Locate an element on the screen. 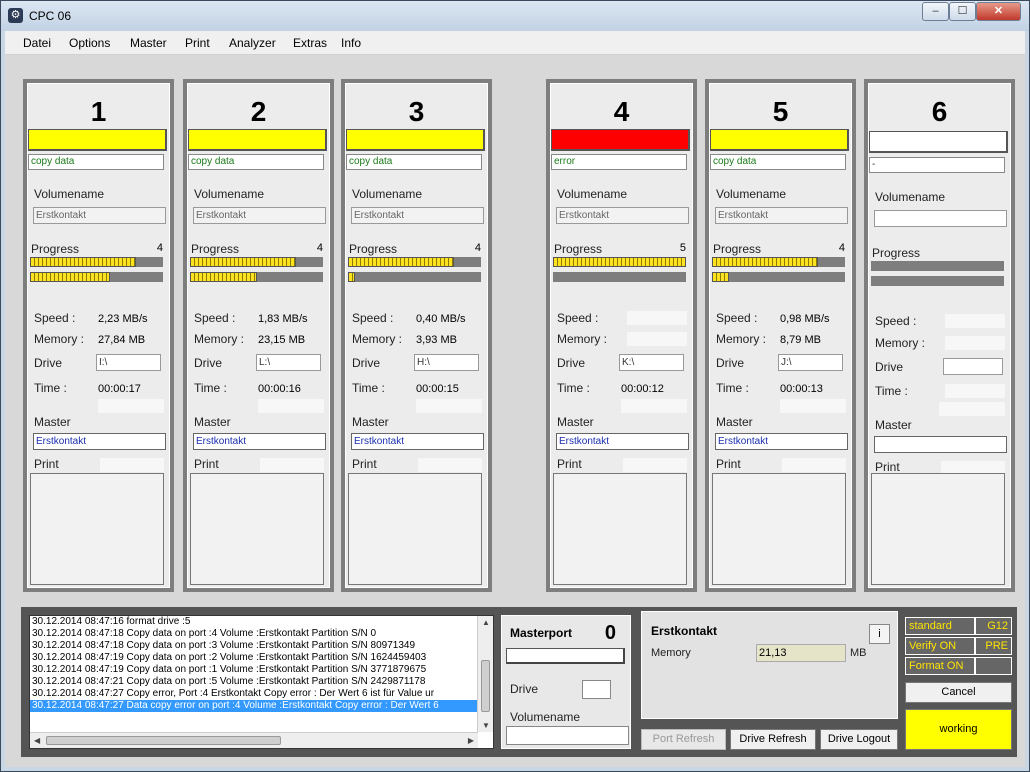 The image size is (1030, 772). masterport-volumename-field is located at coordinates (567, 735).